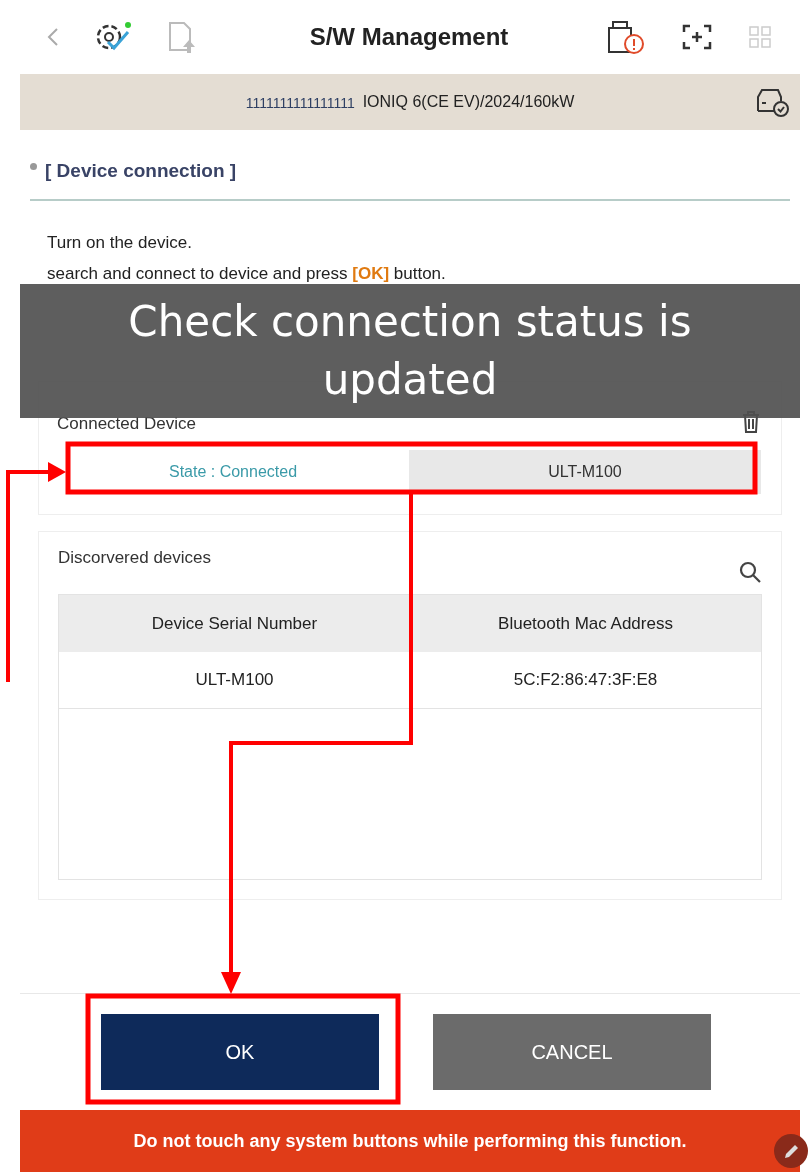 Image resolution: width=810 pixels, height=1172 pixels. What do you see at coordinates (247, 274) in the screenshot?
I see `instruction-text: search and connect to device and press [OK] button.` at bounding box center [247, 274].